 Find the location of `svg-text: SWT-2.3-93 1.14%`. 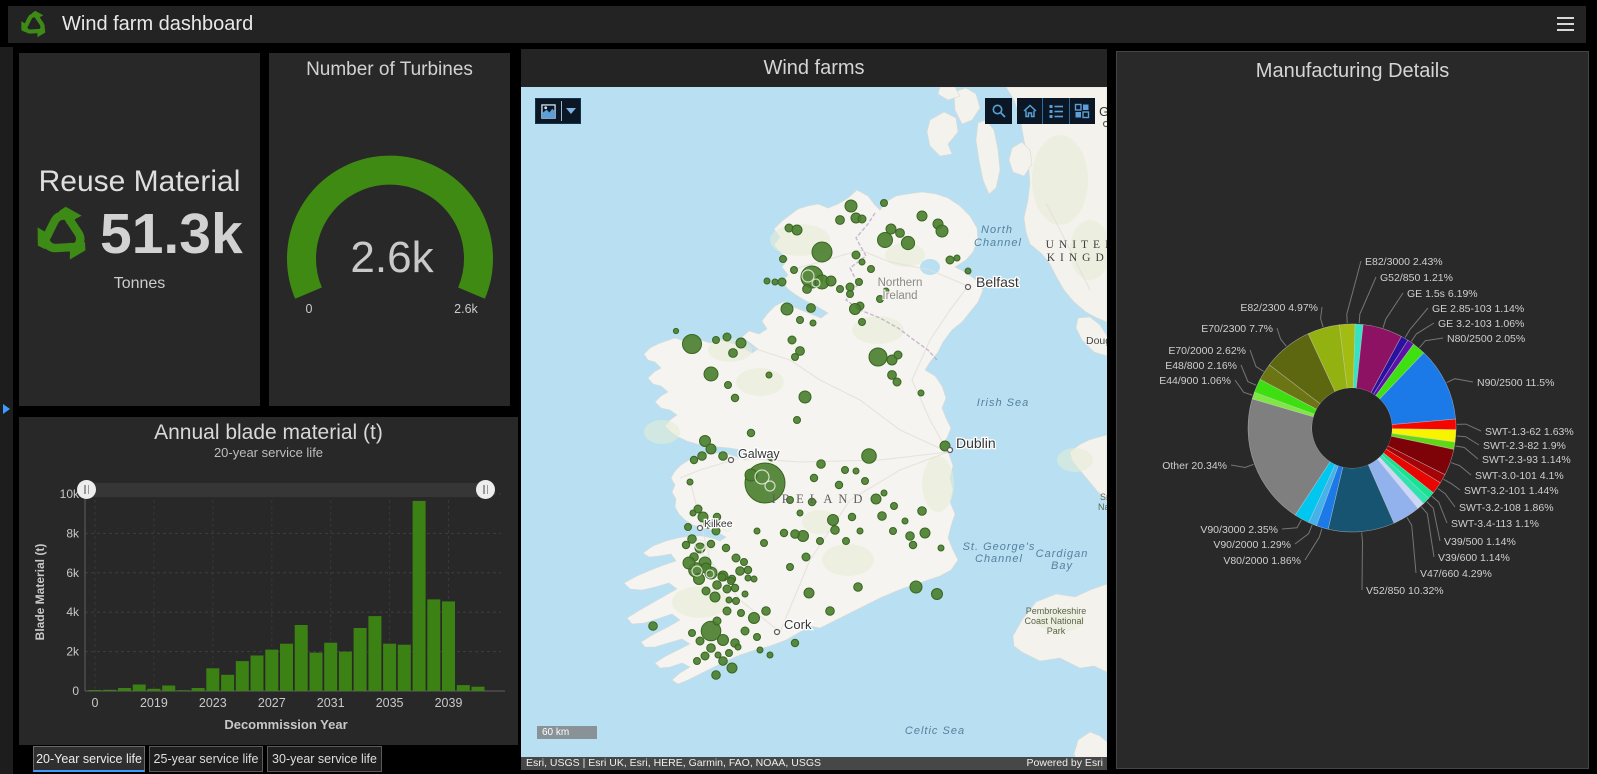

svg-text: SWT-2.3-93 1.14% is located at coordinates (1526, 460).